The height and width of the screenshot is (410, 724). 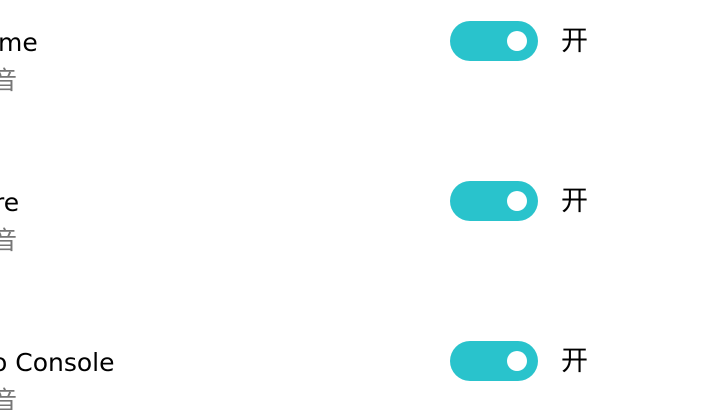 I want to click on setting-title: o Console, so click(x=57, y=362).